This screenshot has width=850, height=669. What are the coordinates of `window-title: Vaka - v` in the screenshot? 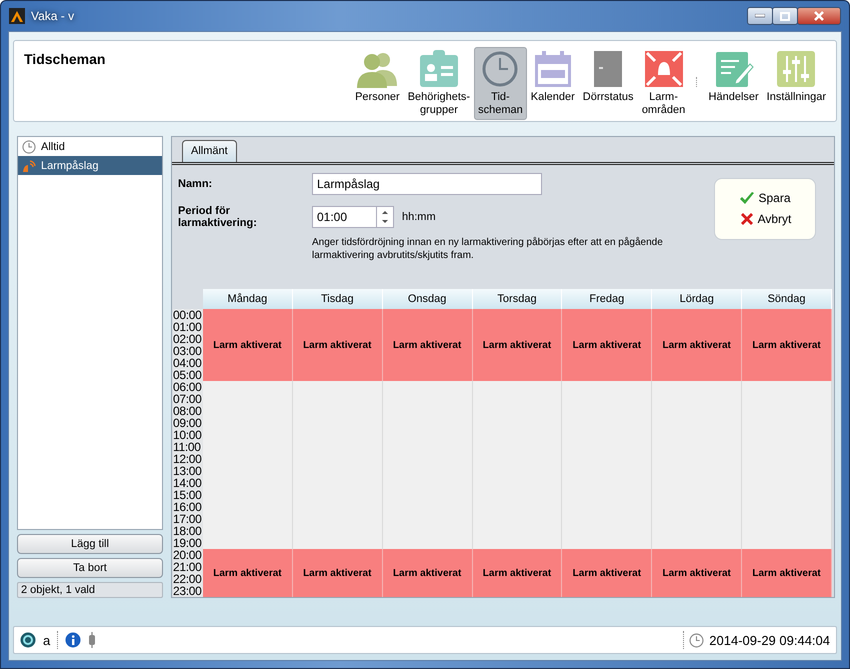 It's located at (52, 16).